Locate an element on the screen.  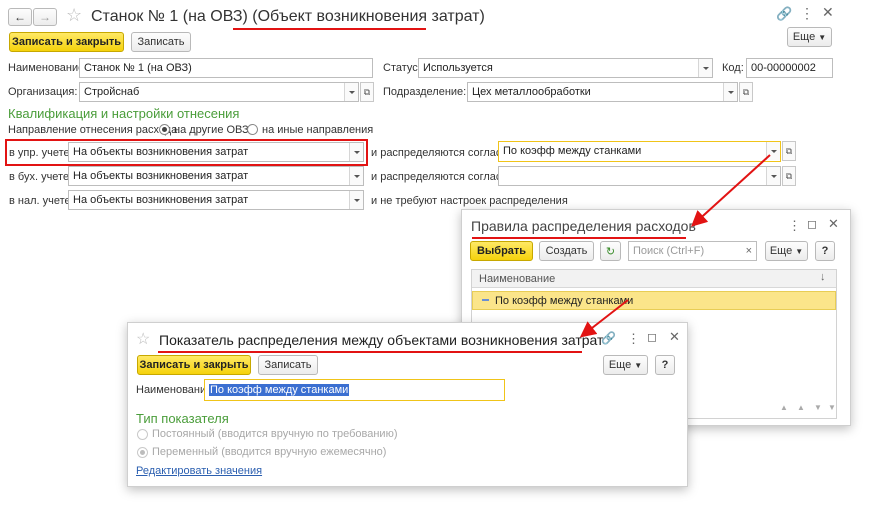
arrow-to-rules-window is located at coordinates (731, 190).